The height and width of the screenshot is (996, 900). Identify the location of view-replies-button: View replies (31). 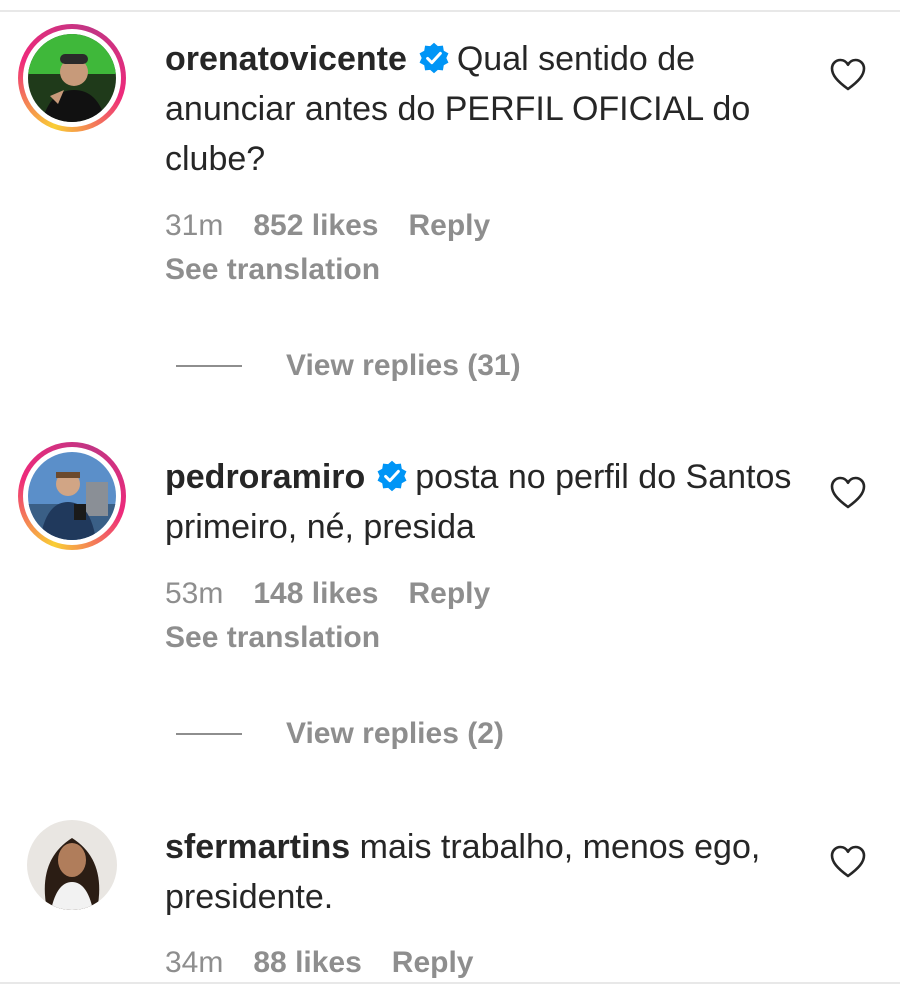
(348, 366).